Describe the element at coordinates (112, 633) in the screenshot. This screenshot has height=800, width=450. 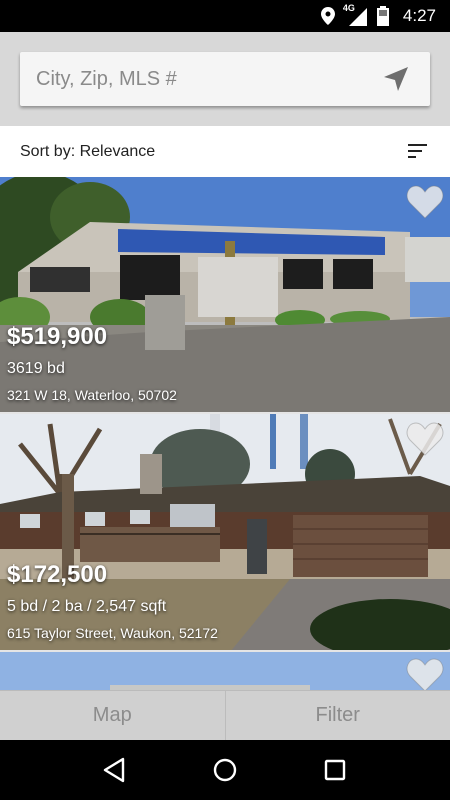
I see `listing-address: 615 Taylor Street, Waukon, 52172` at that location.